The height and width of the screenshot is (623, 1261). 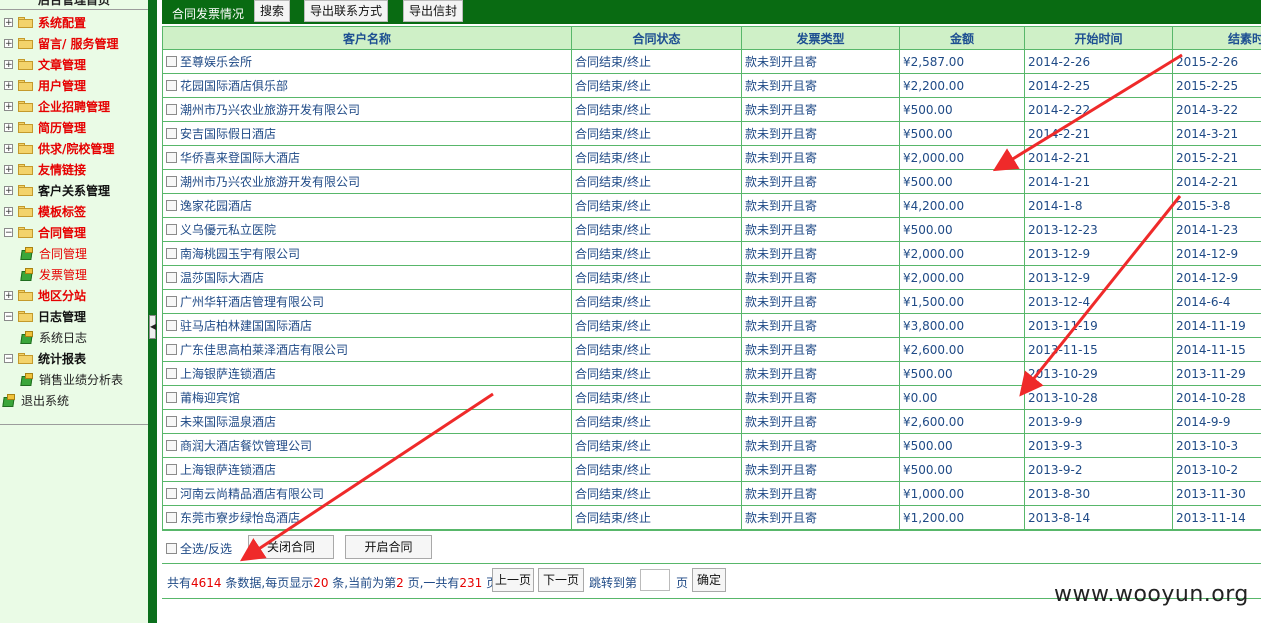 What do you see at coordinates (656, 38) in the screenshot?
I see `col-header-status: 合同状态` at bounding box center [656, 38].